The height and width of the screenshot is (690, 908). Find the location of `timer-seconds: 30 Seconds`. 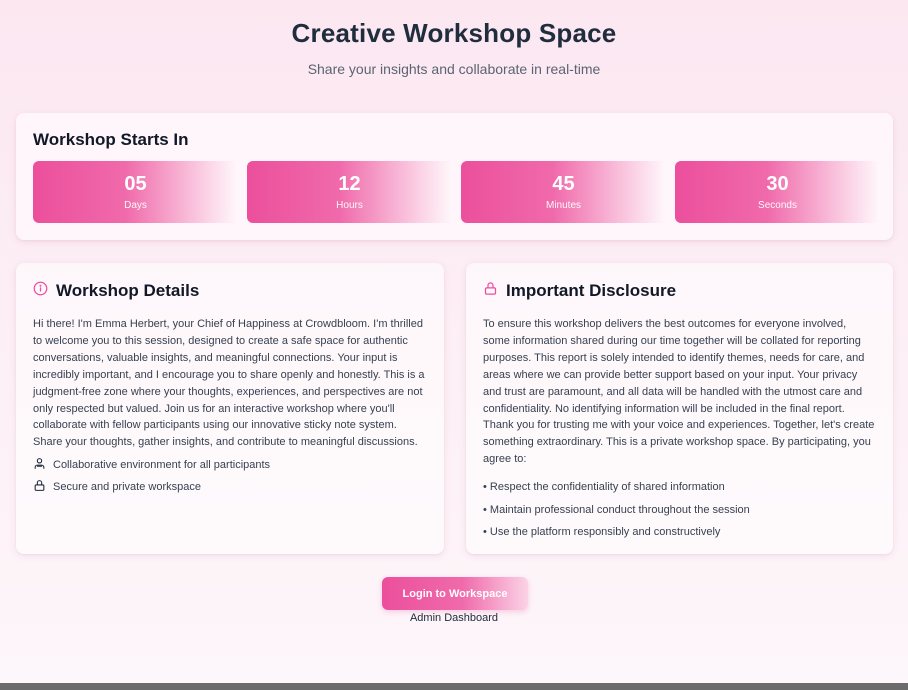

timer-seconds: 30 Seconds is located at coordinates (777, 192).